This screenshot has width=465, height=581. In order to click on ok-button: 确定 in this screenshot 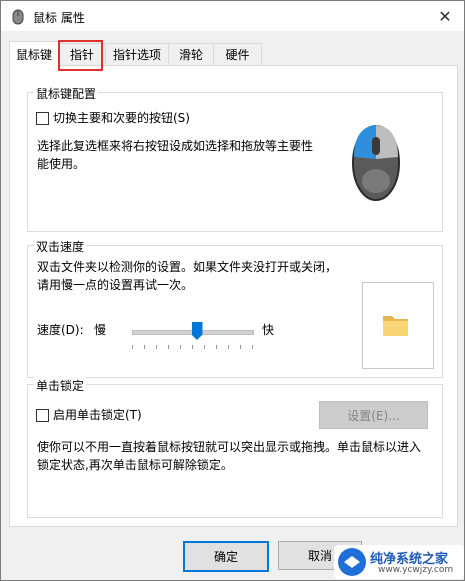, I will do `click(226, 556)`.